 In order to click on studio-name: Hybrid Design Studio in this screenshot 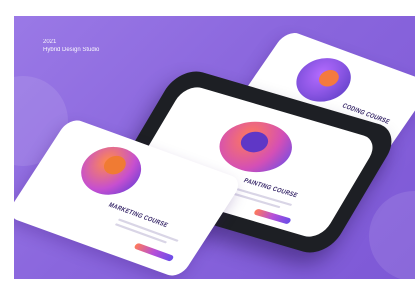, I will do `click(71, 50)`.